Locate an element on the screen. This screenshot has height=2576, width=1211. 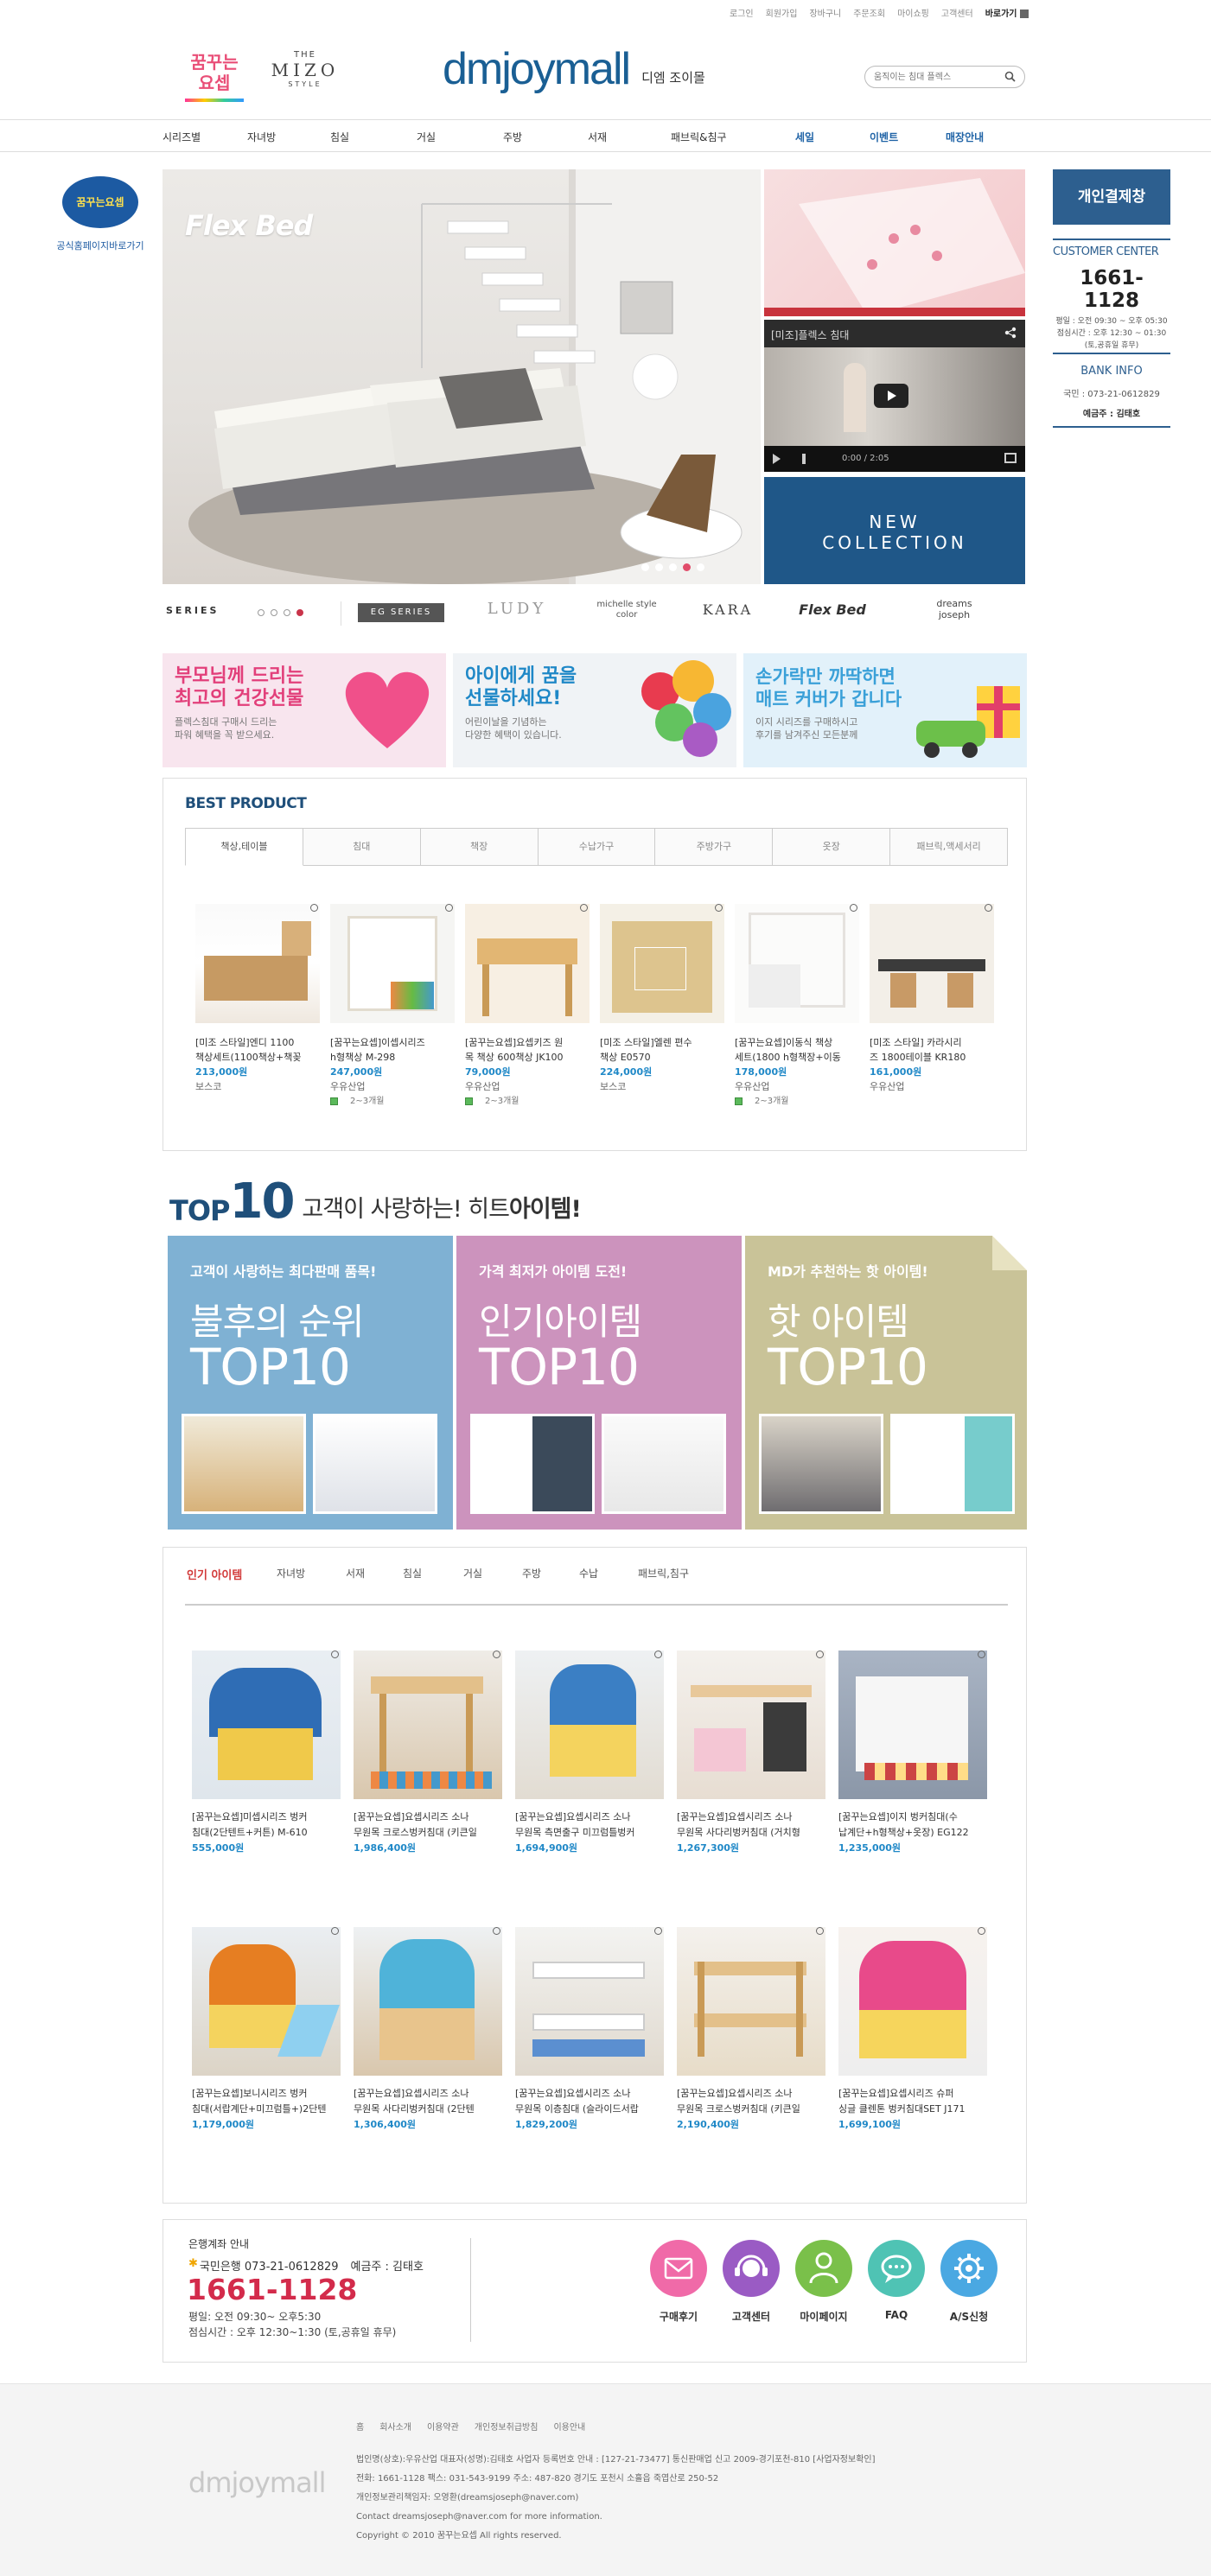
faq-button is located at coordinates (896, 2269).